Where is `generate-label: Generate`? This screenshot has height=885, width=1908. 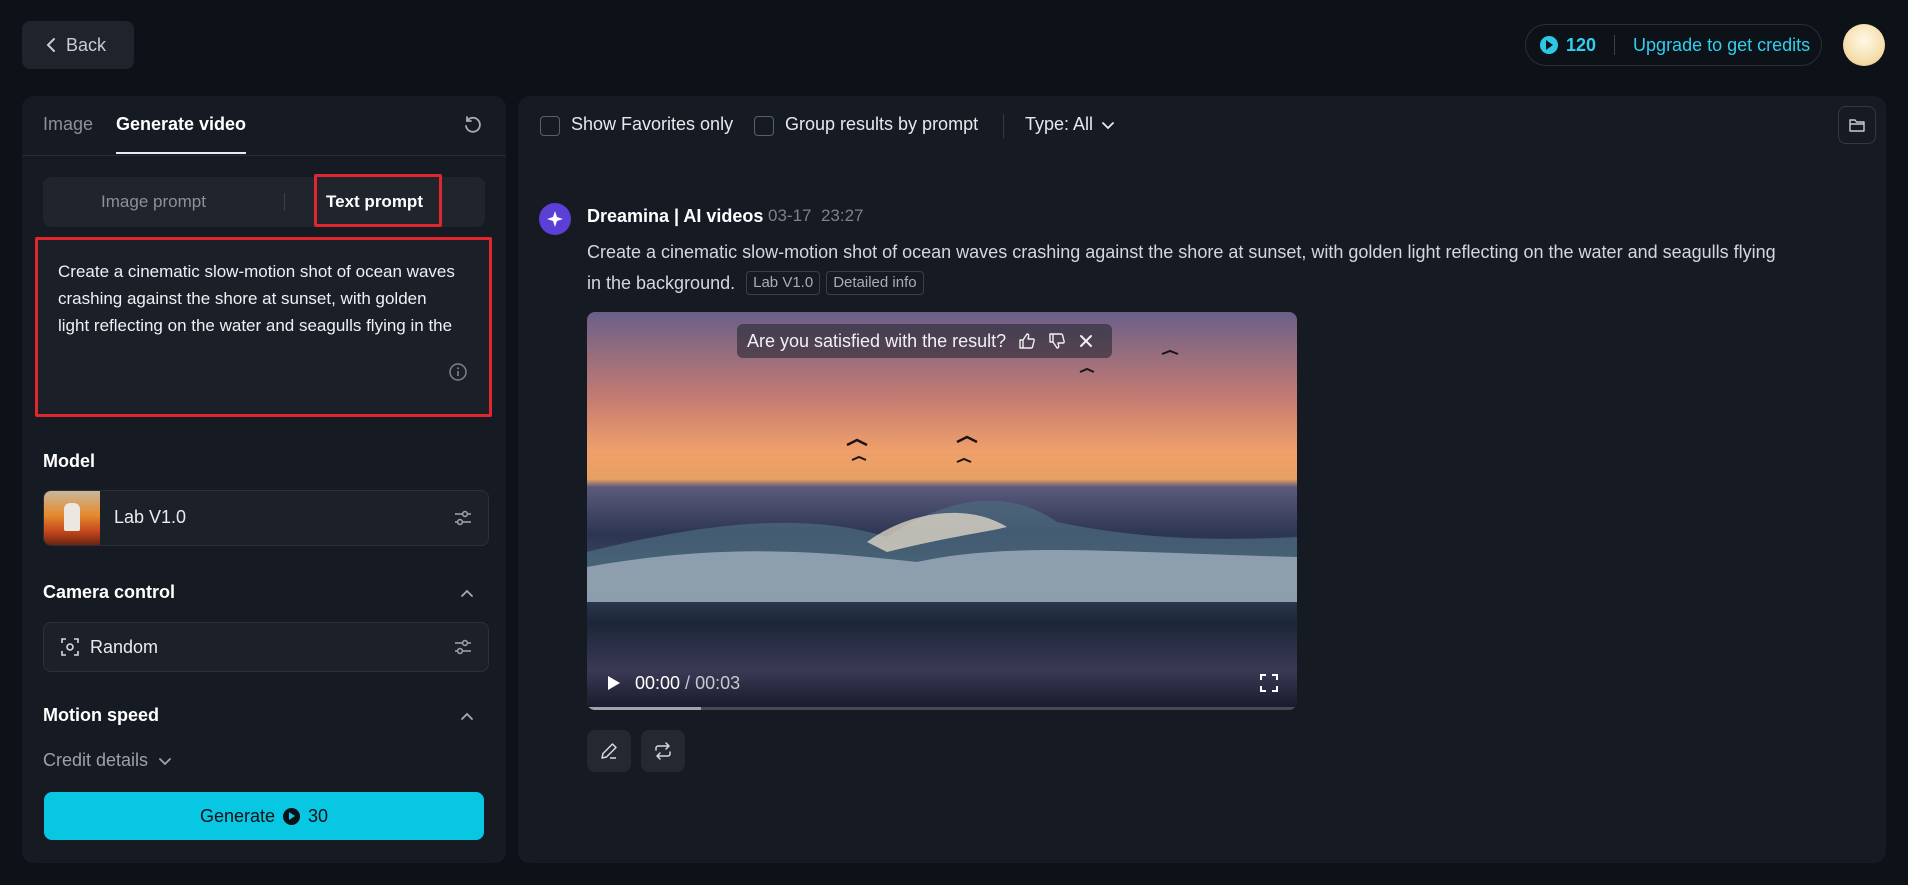 generate-label: Generate is located at coordinates (237, 815).